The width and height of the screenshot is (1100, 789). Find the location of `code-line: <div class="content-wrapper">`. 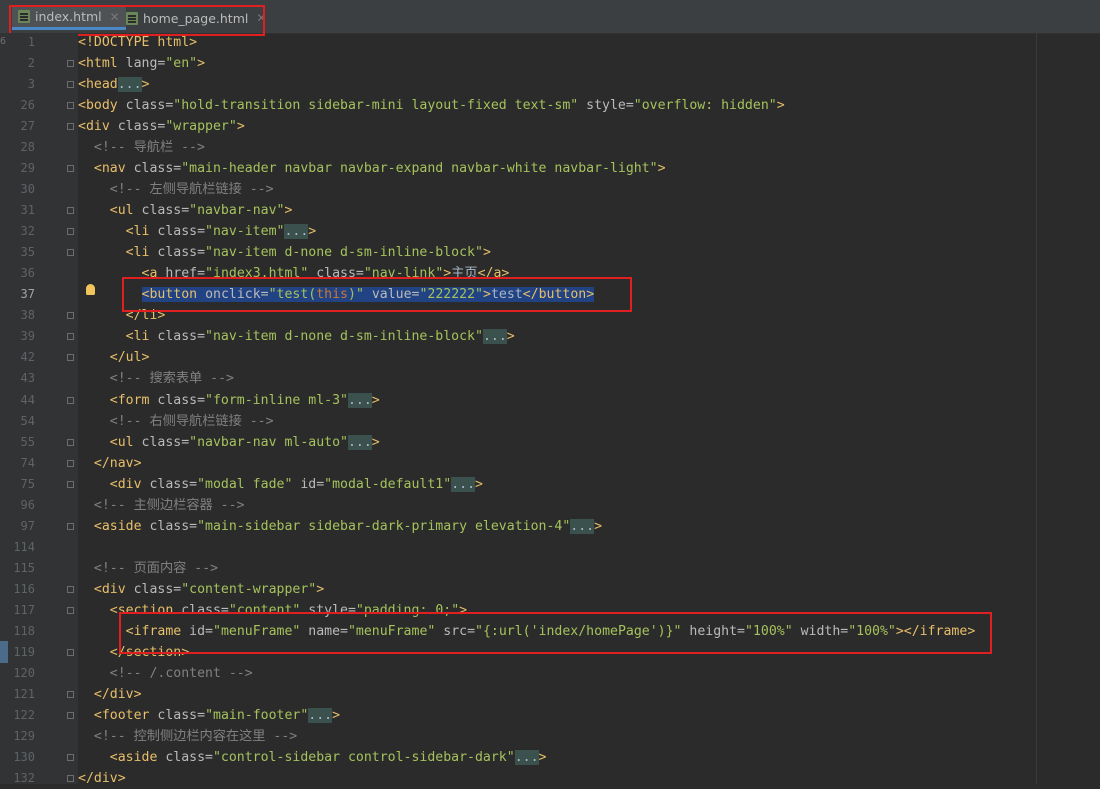

code-line: <div class="content-wrapper"> is located at coordinates (201, 589).